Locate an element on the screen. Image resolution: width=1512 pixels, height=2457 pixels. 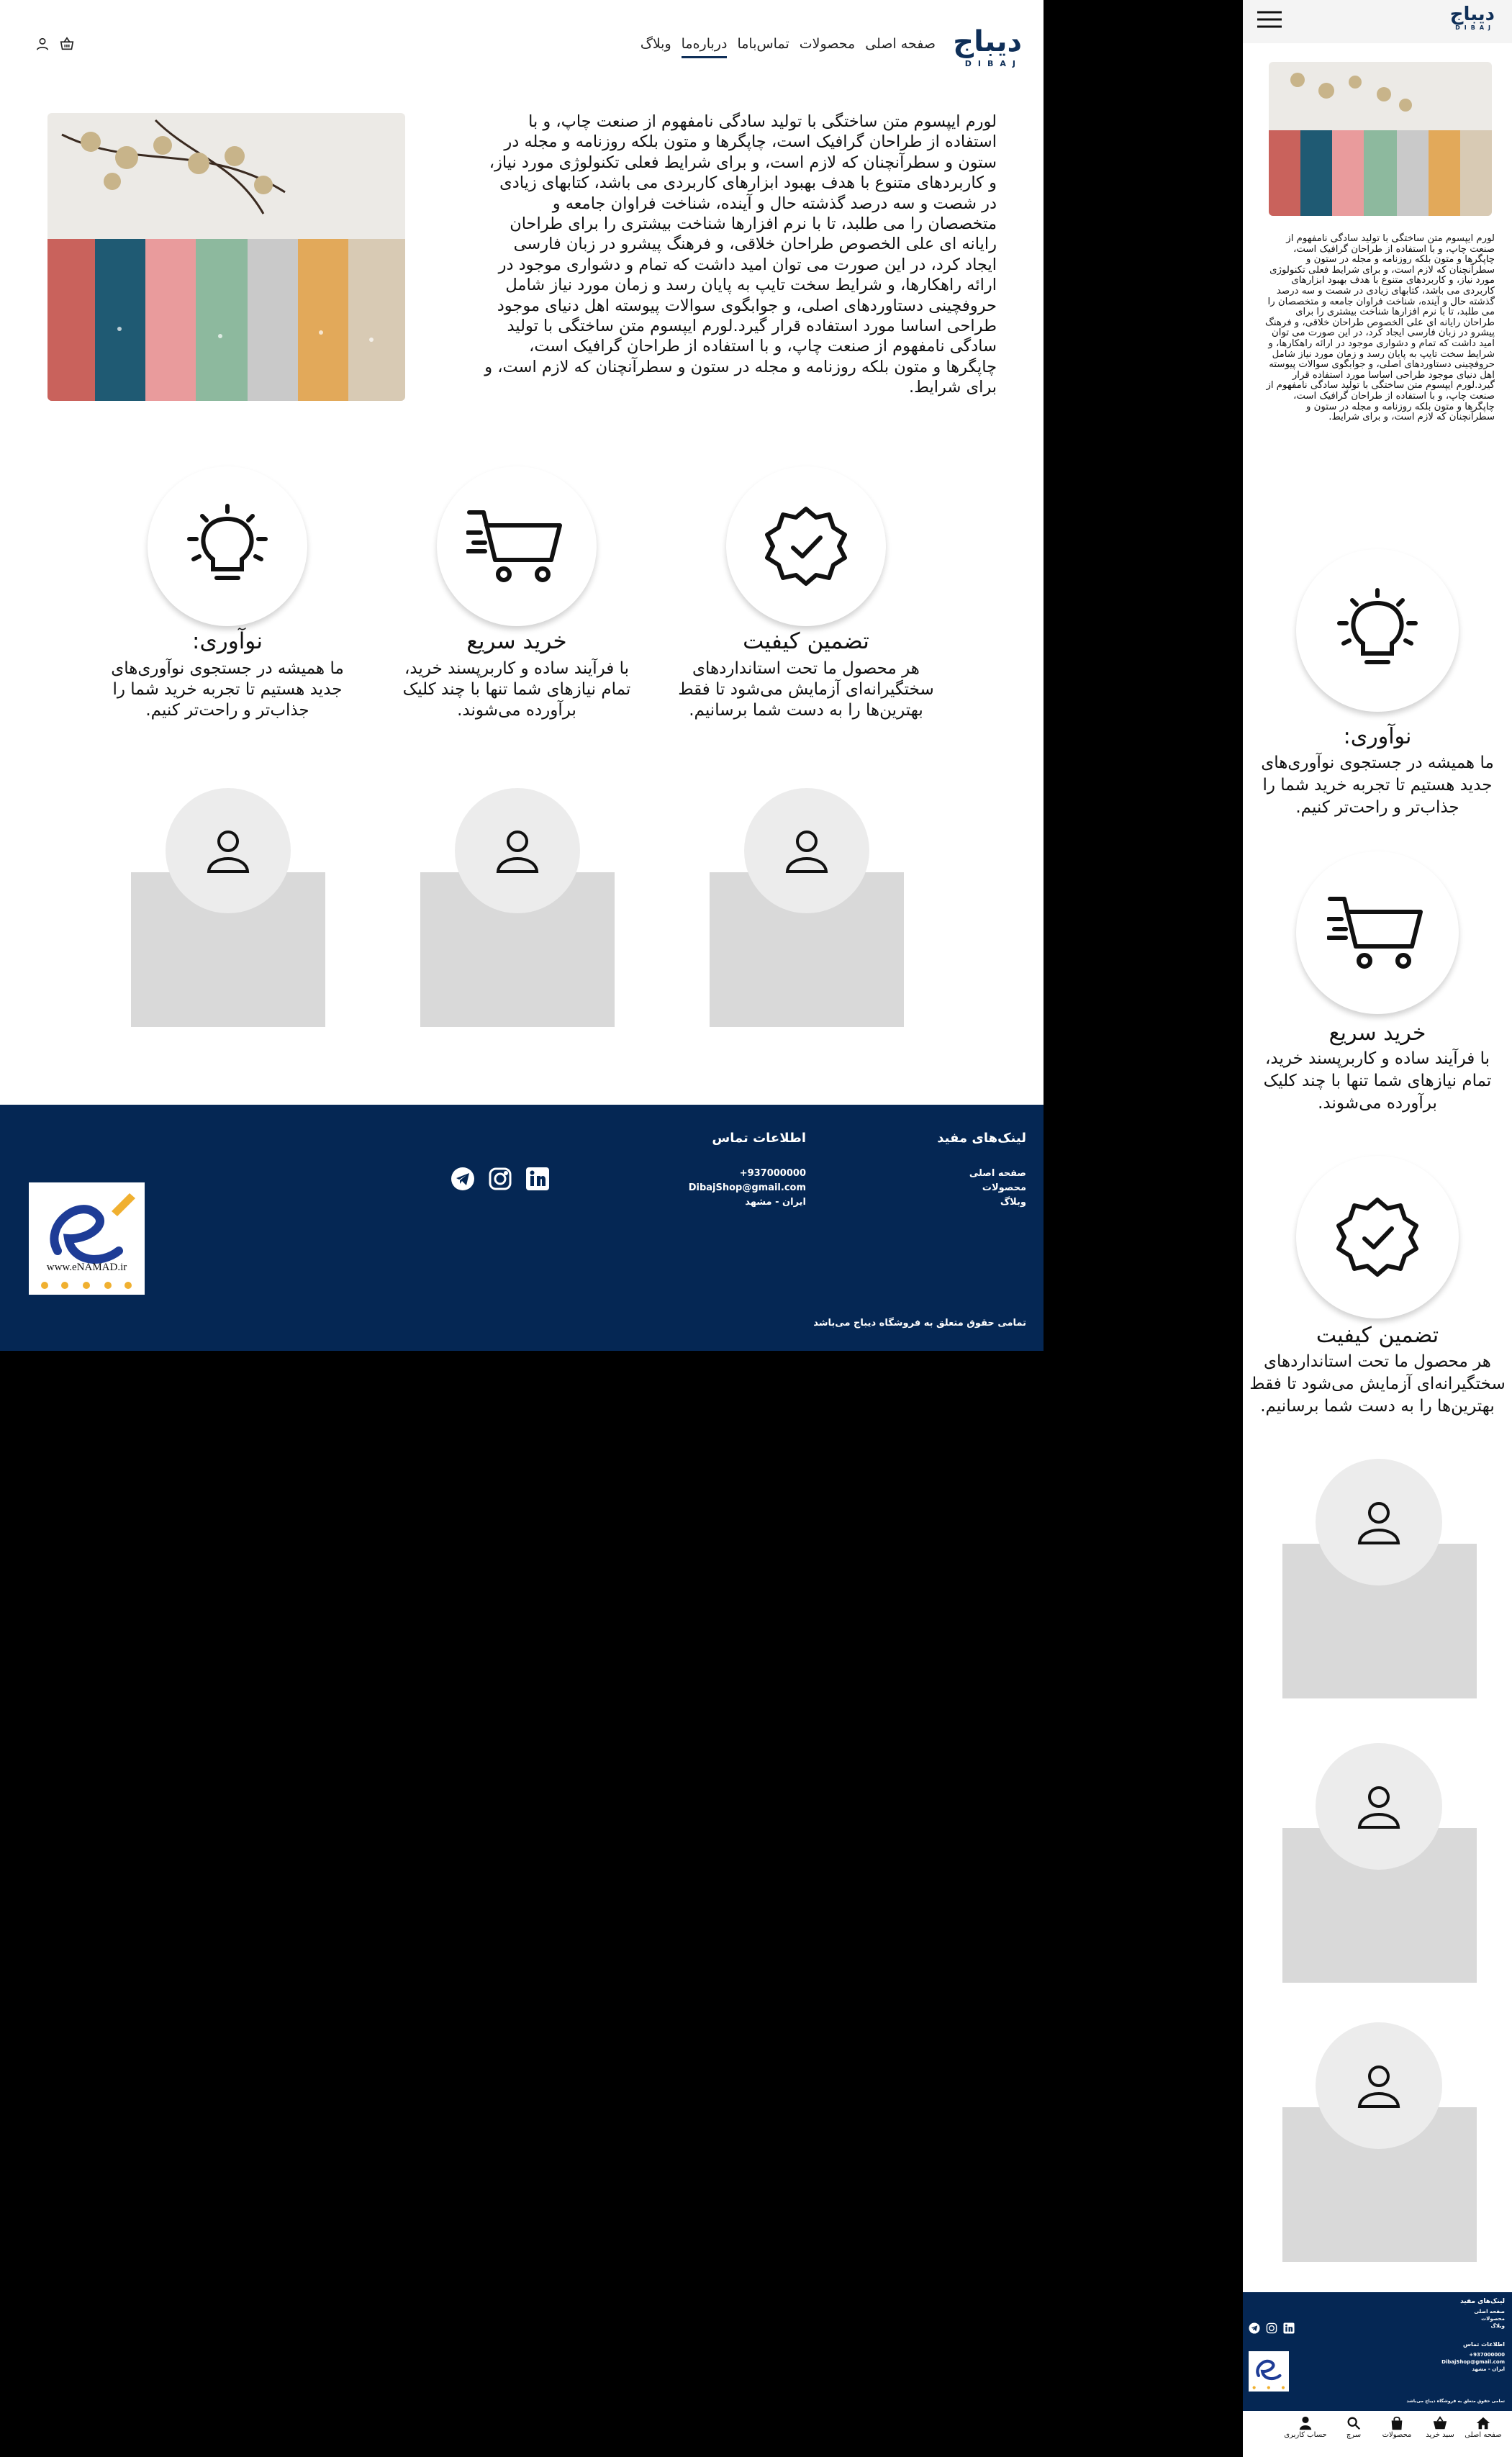
mobile-feature-innovation-circle is located at coordinates (1378, 630).